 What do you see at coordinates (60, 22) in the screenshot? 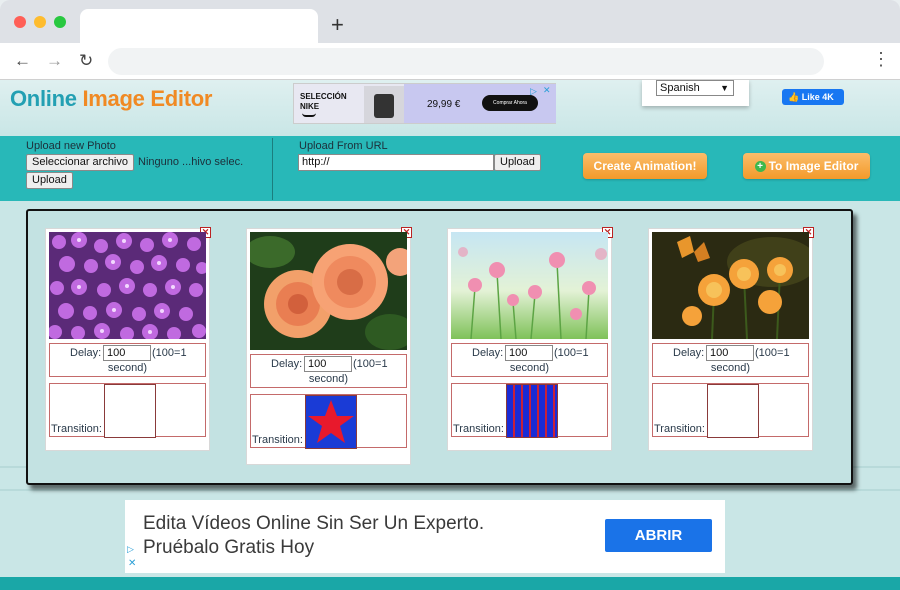
I see `maximize-window-button` at bounding box center [60, 22].